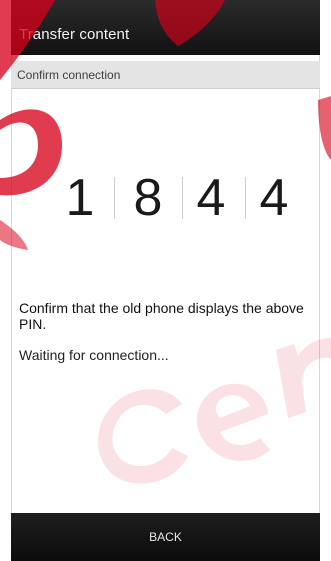  What do you see at coordinates (176, 198) in the screenshot?
I see `pin-display: 1 8 4 4` at bounding box center [176, 198].